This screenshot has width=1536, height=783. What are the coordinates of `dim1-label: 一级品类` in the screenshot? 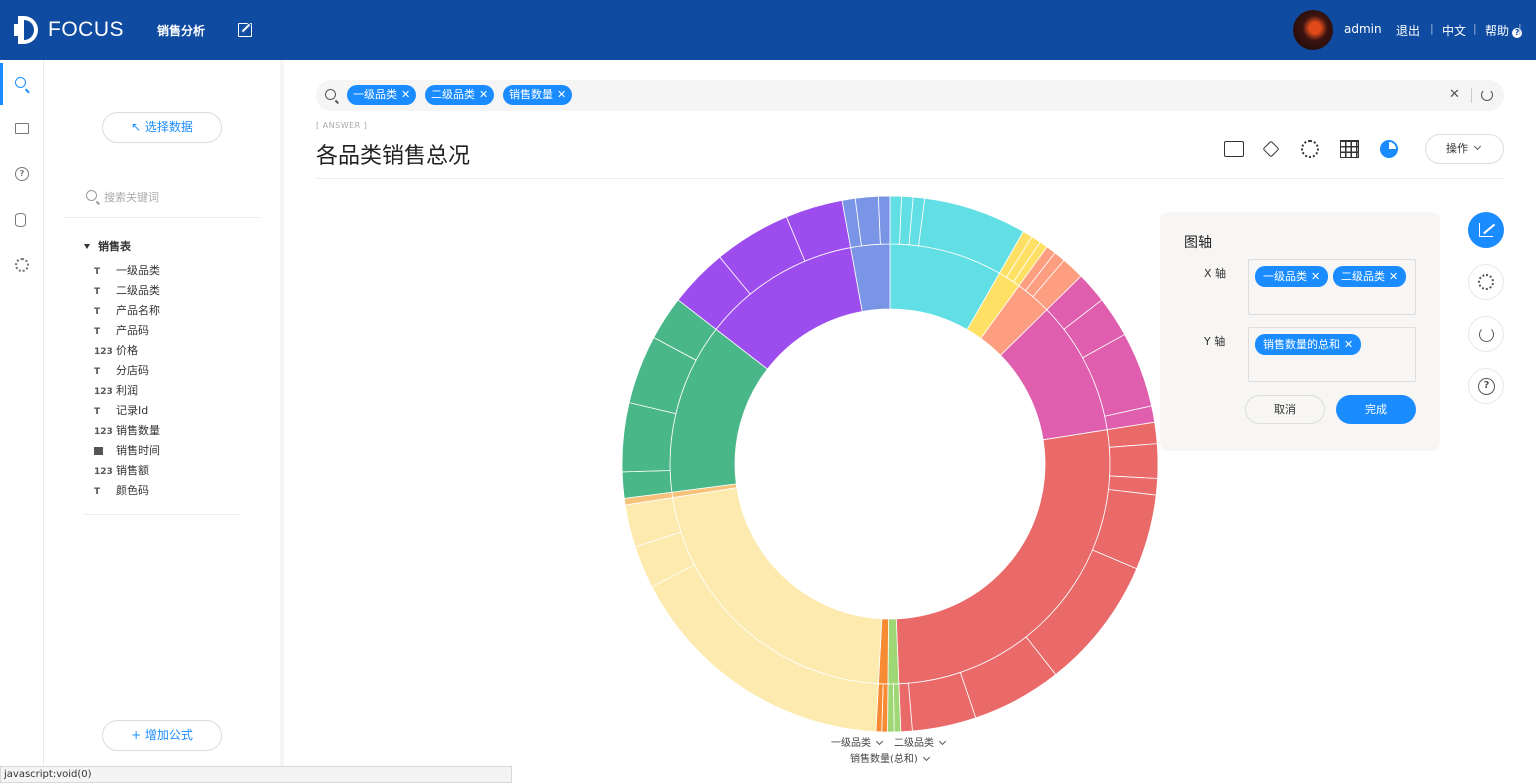 It's located at (851, 743).